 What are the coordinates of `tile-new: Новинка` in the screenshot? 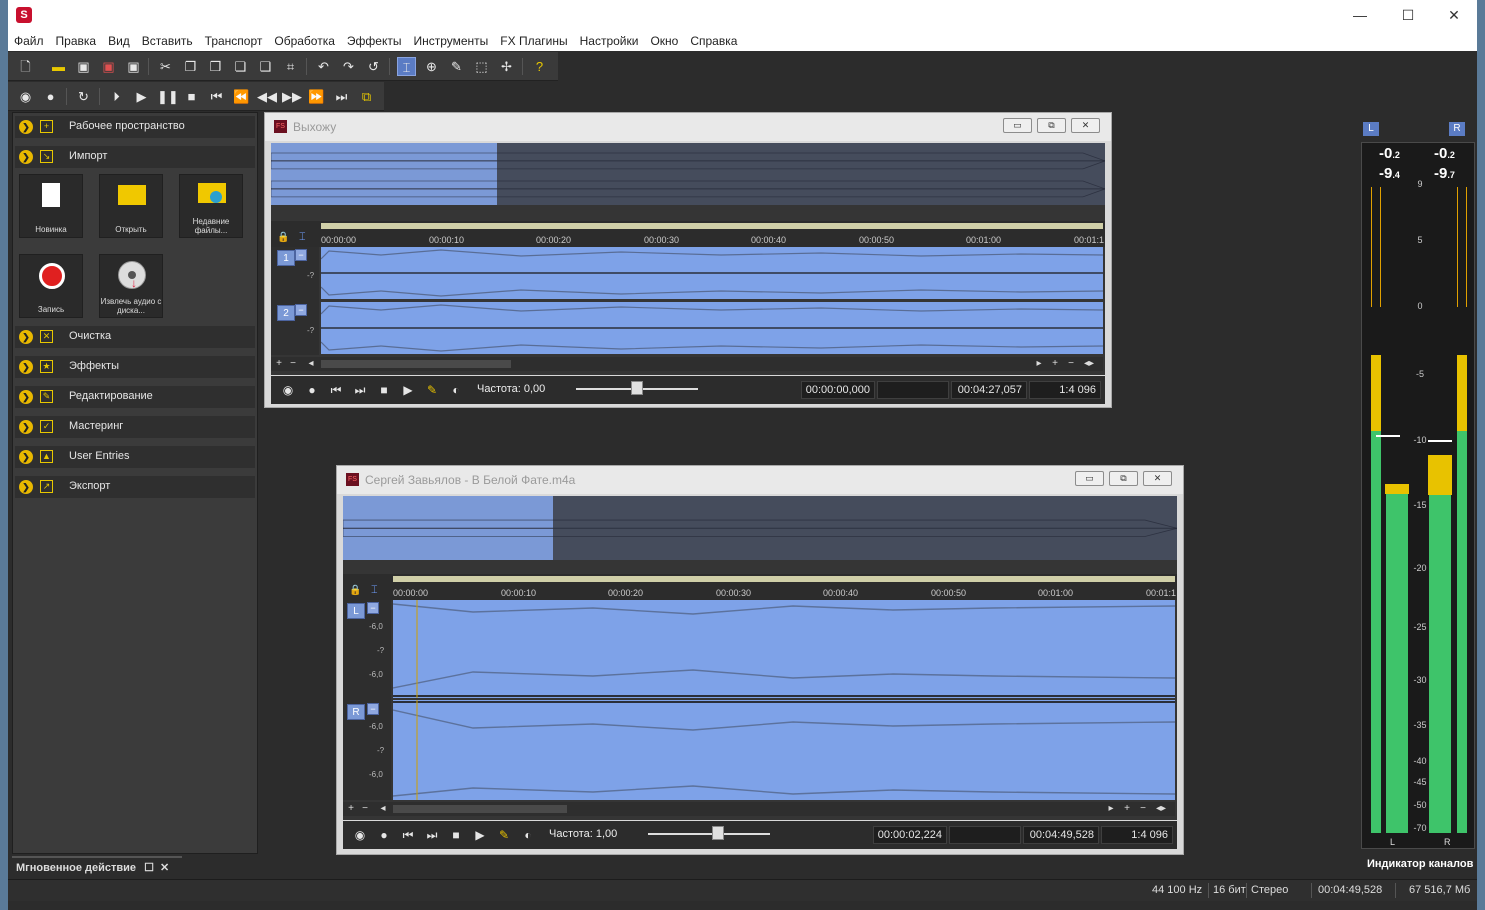 It's located at (51, 206).